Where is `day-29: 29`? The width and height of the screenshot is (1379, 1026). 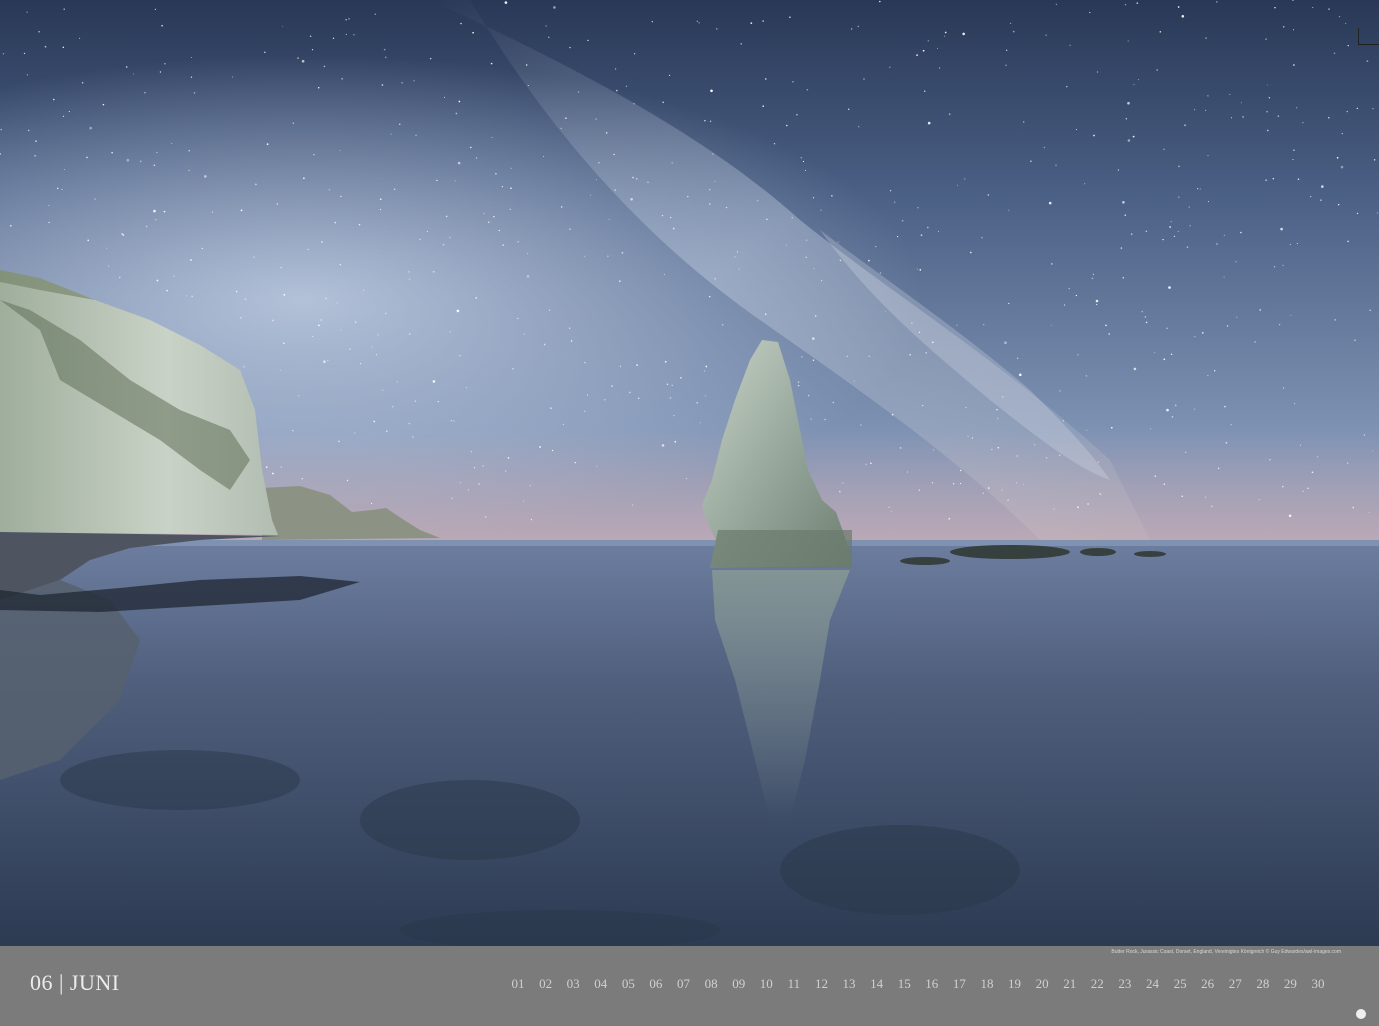
day-29: 29 is located at coordinates (1290, 983).